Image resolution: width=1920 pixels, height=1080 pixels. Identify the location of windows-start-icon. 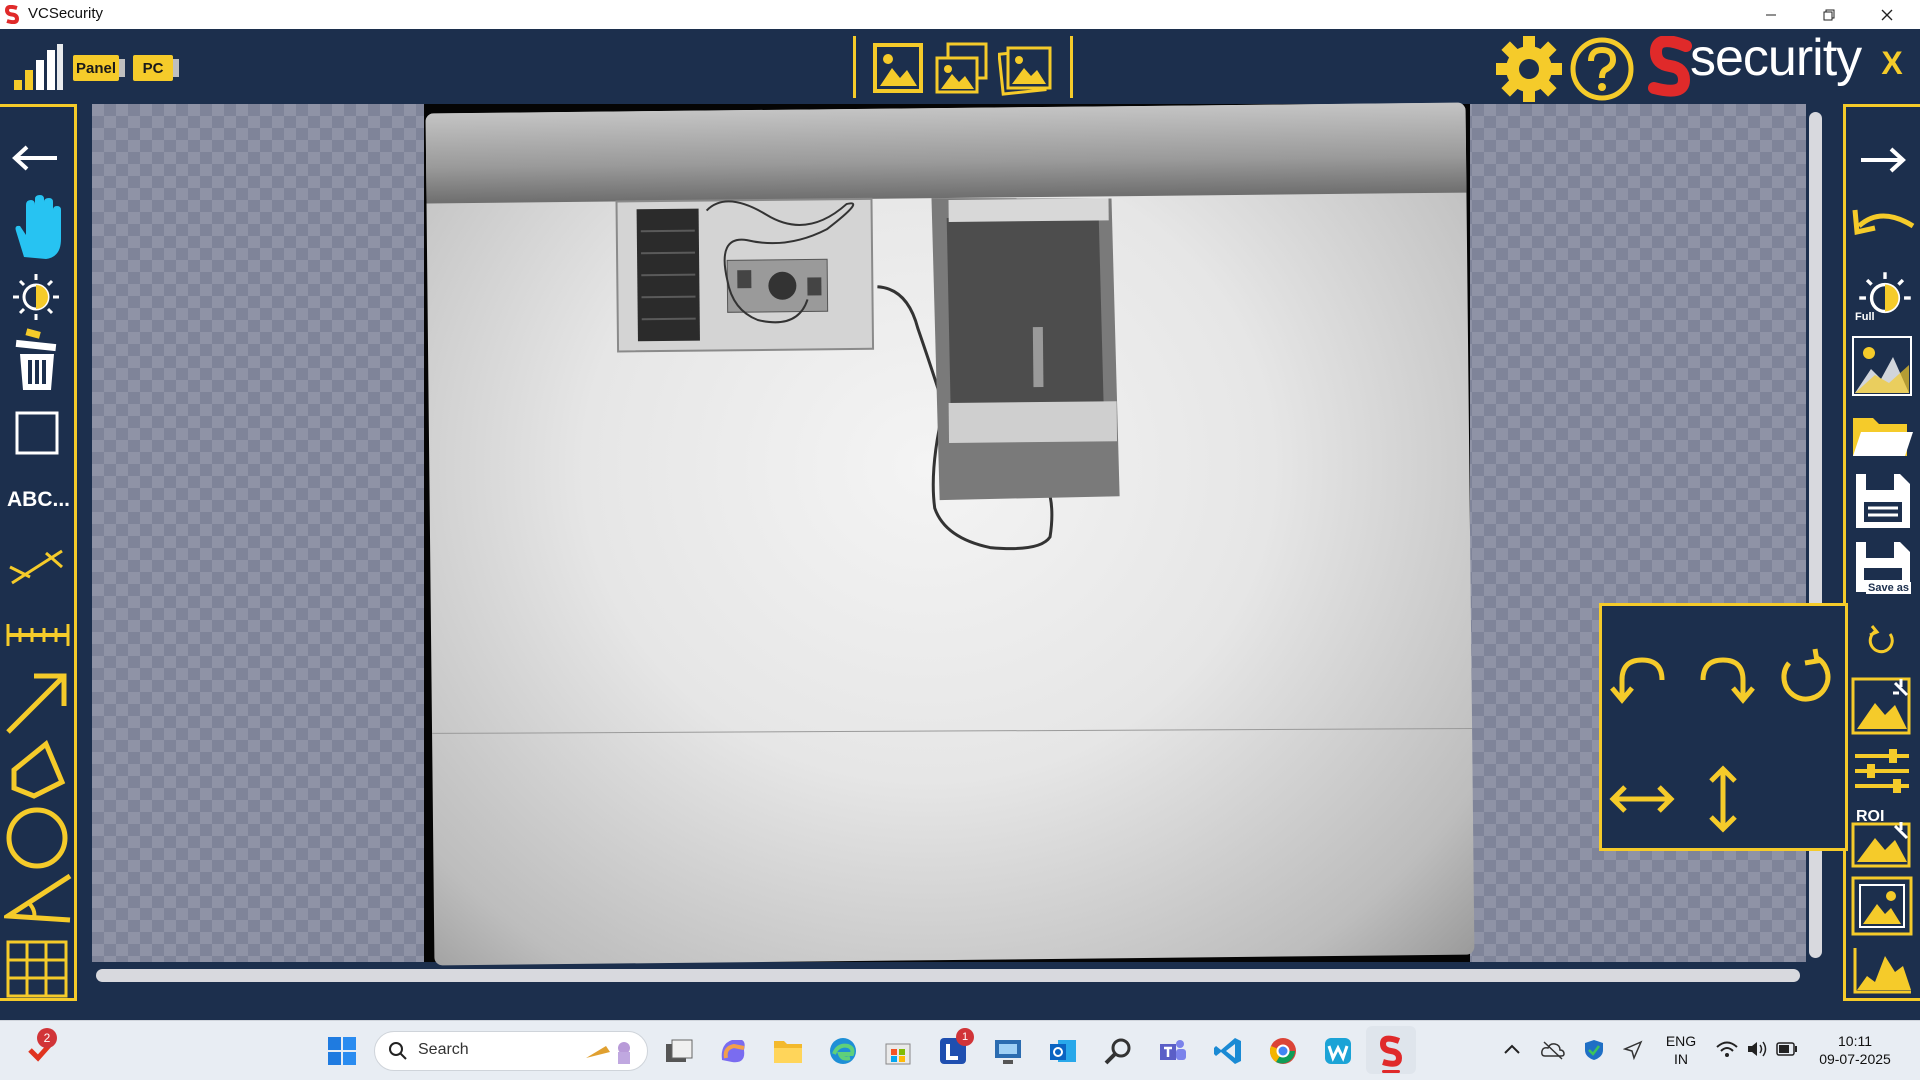
(342, 1051).